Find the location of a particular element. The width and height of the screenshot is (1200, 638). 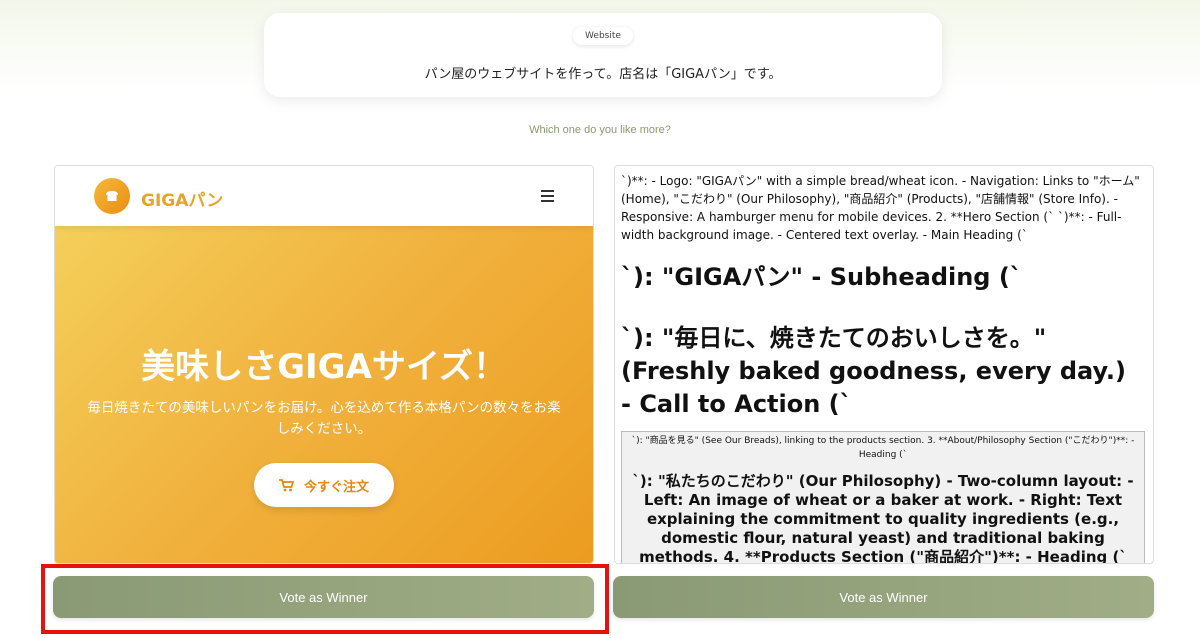

hero-title: 美味しさGIGAサイズ！ is located at coordinates (324, 367).